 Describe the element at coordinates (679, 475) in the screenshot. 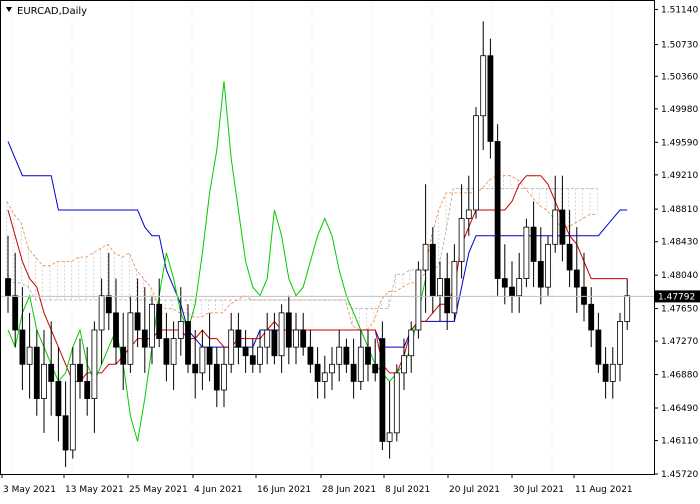

I see `y-tick-label: 1.45720` at that location.